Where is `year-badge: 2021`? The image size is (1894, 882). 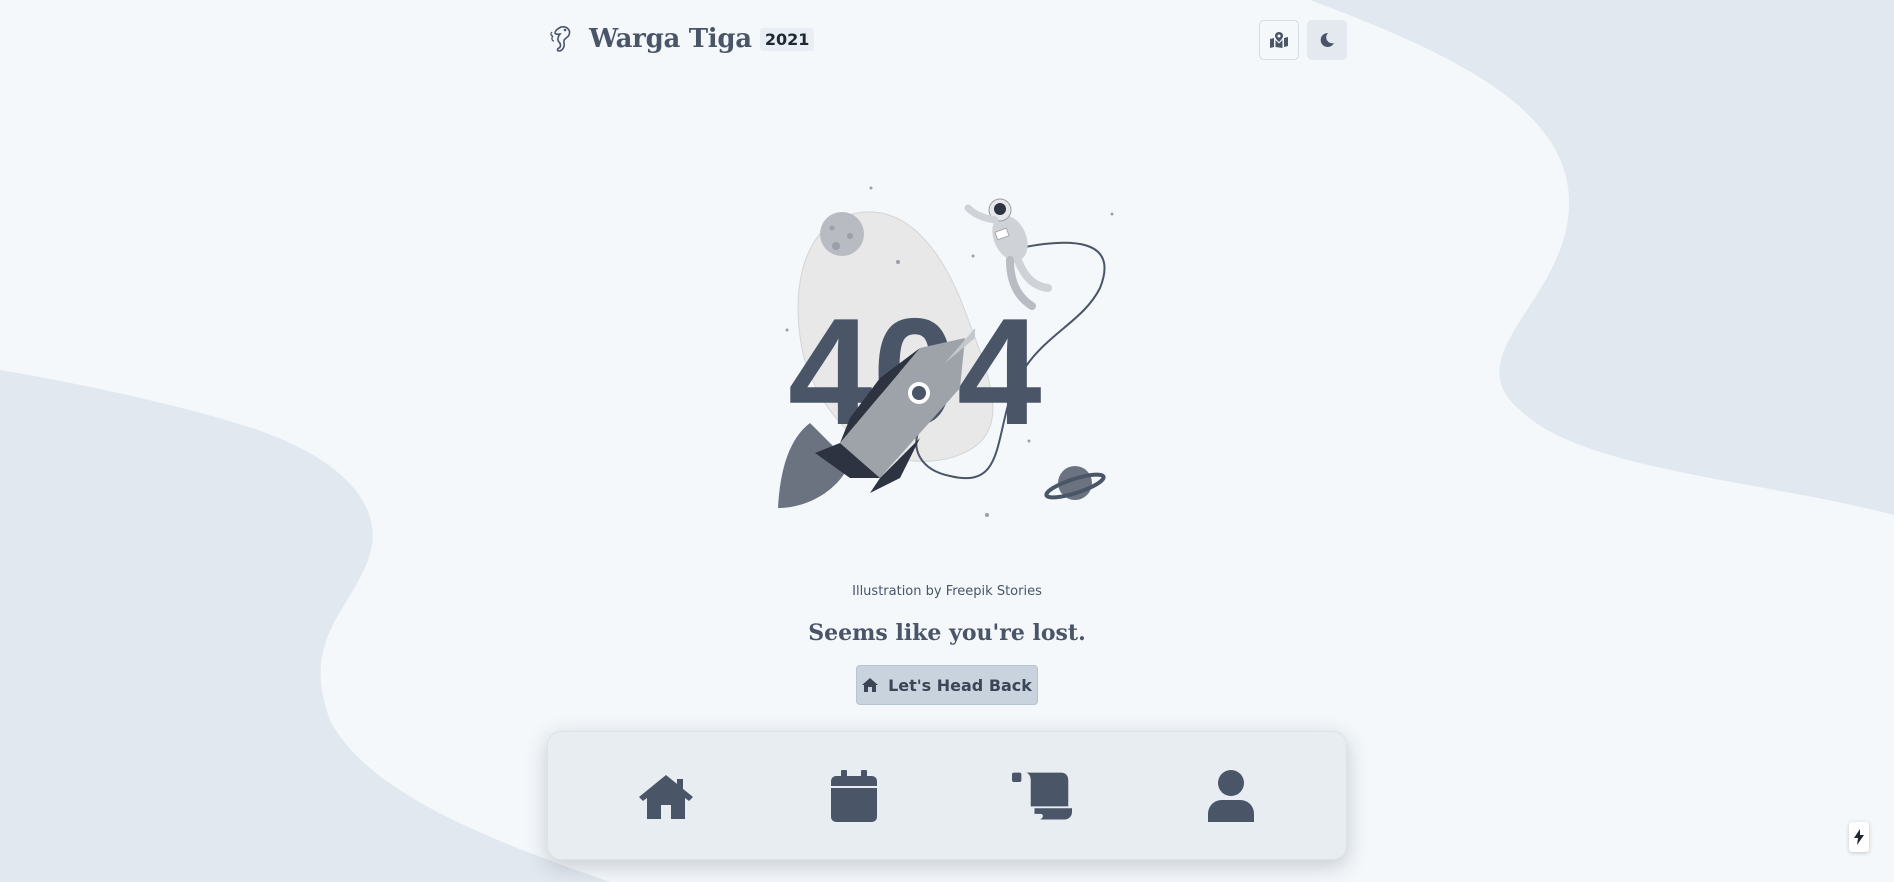
year-badge: 2021 is located at coordinates (787, 39).